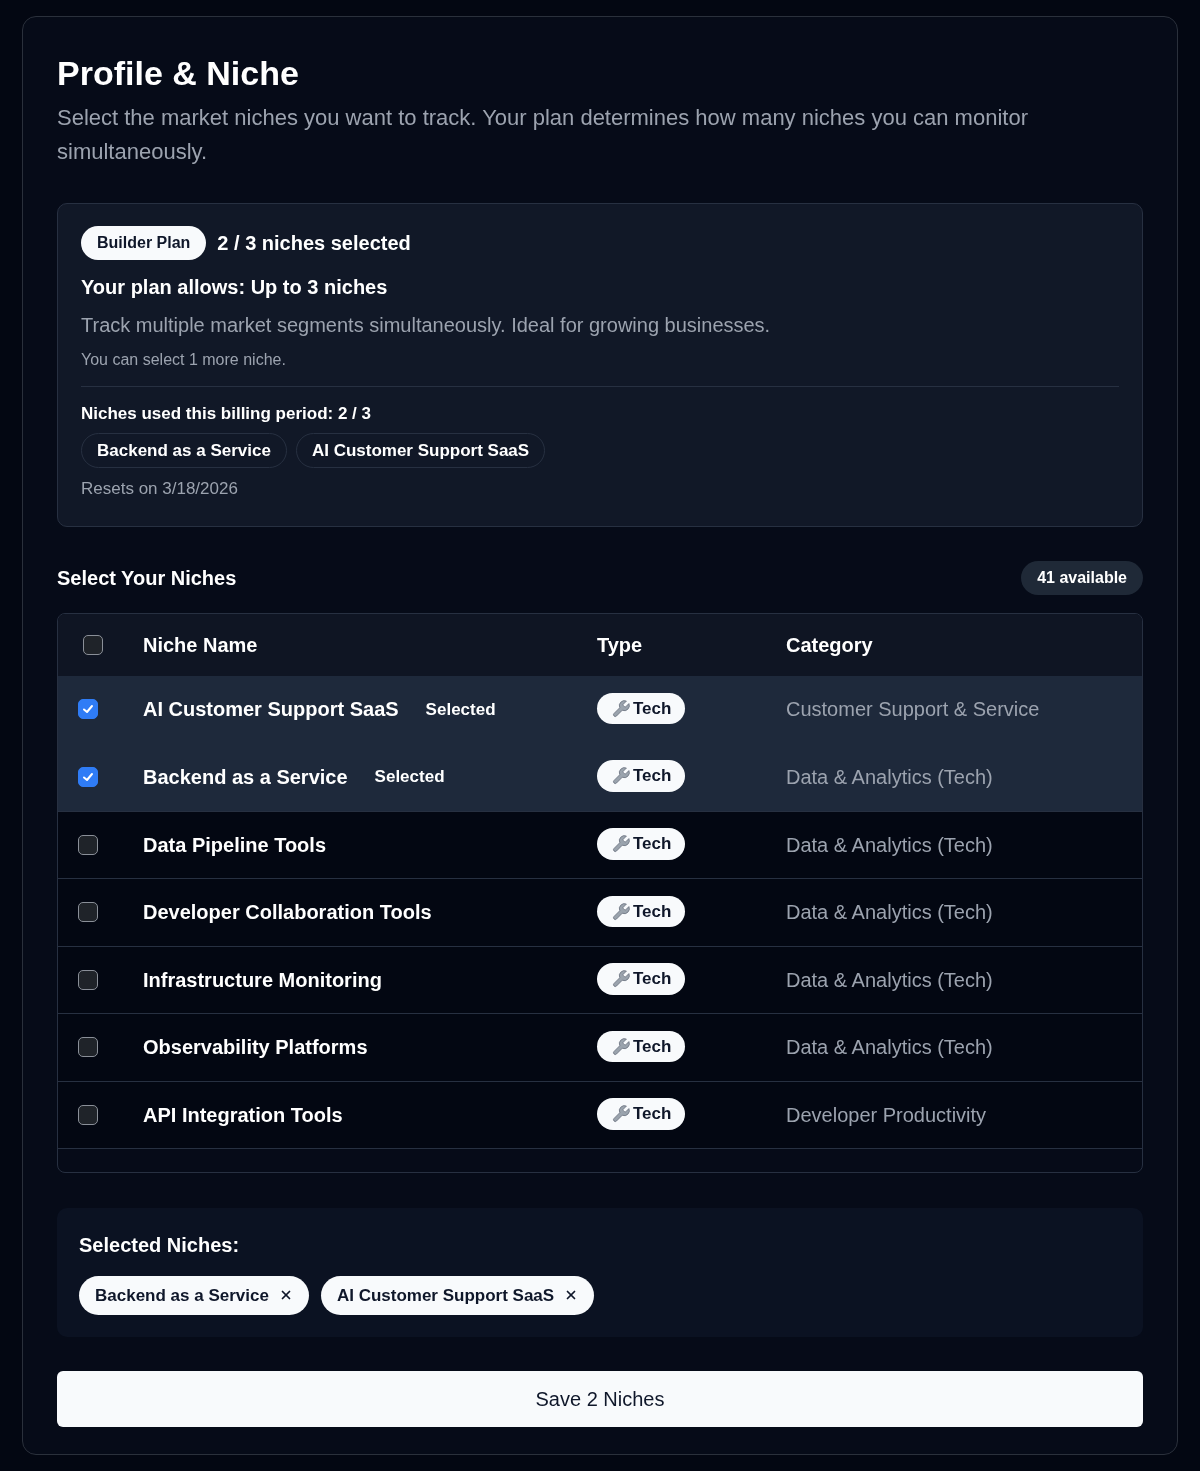  Describe the element at coordinates (144, 243) in the screenshot. I see `plan-badge: Builder Plan` at that location.